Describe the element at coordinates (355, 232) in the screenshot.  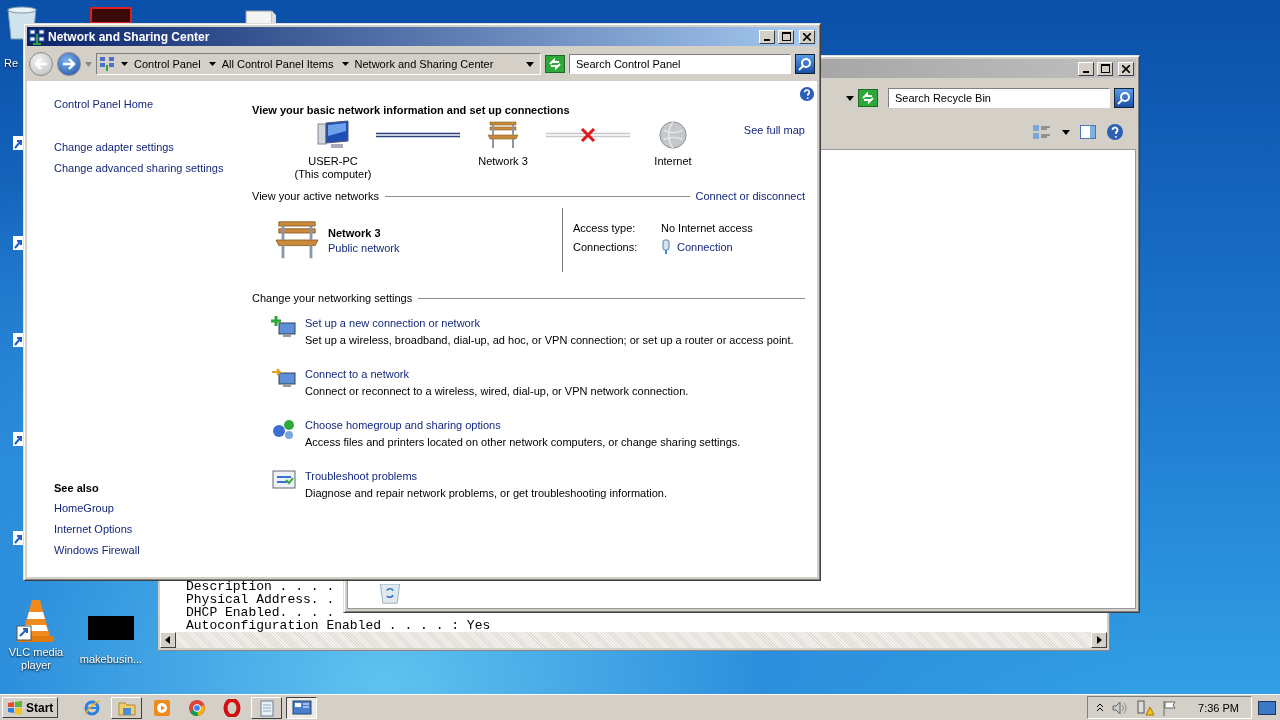
I see `network-name: Network 3` at that location.